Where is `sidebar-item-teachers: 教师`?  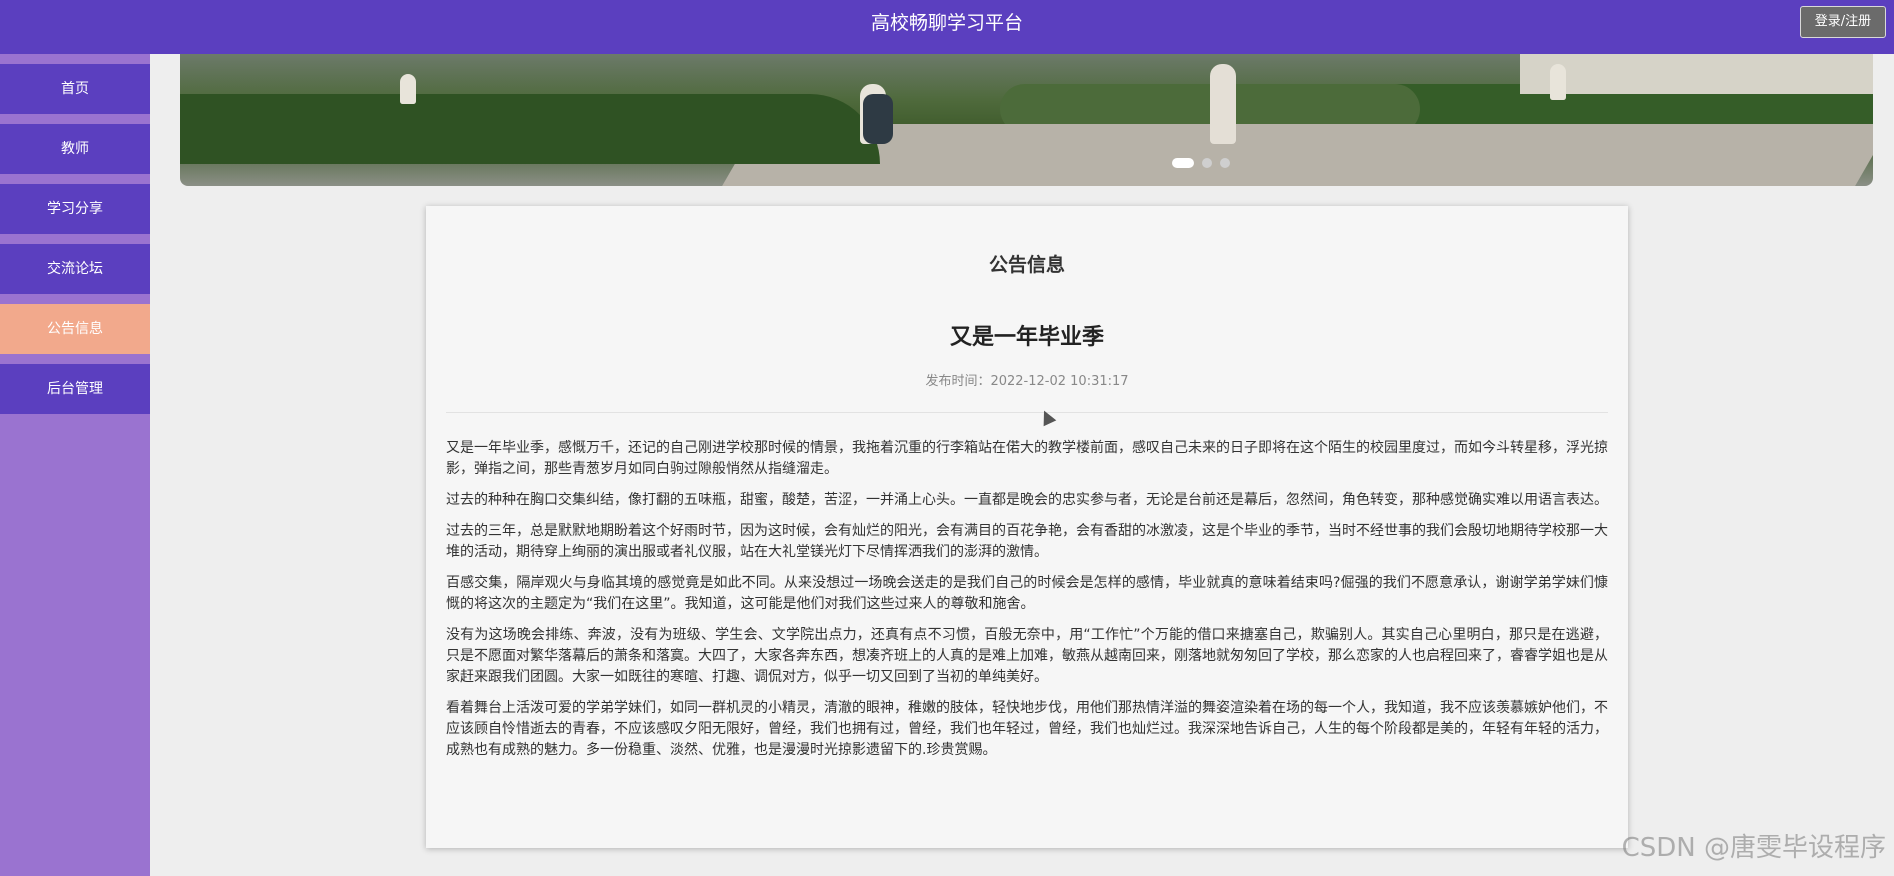 sidebar-item-teachers: 教师 is located at coordinates (75, 149).